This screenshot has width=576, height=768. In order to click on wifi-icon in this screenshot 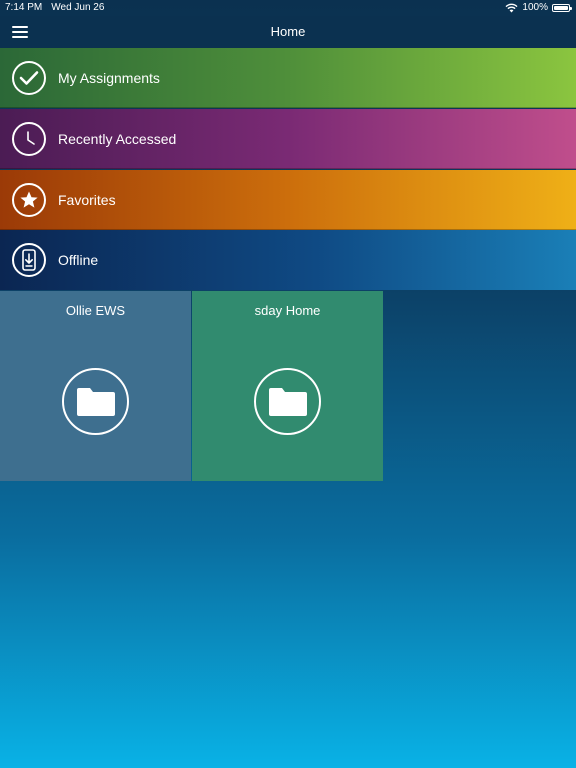, I will do `click(511, 8)`.